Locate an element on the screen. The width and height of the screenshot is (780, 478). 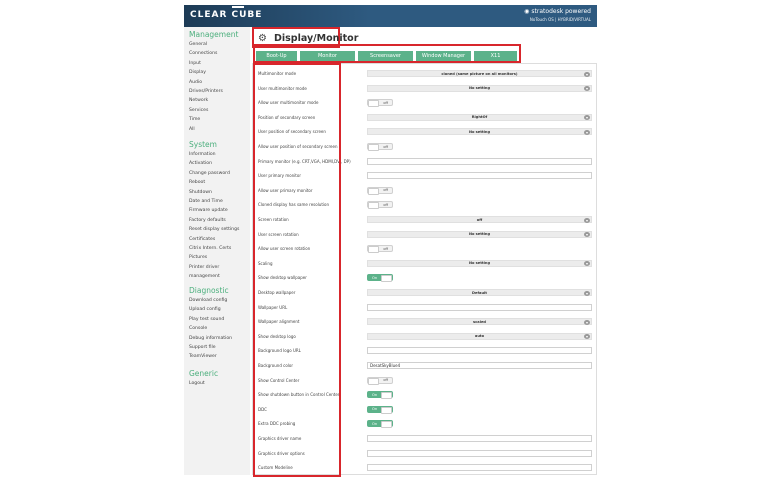
sidebar-item-printer-driver: Printer driver is located at coordinates (204, 267).